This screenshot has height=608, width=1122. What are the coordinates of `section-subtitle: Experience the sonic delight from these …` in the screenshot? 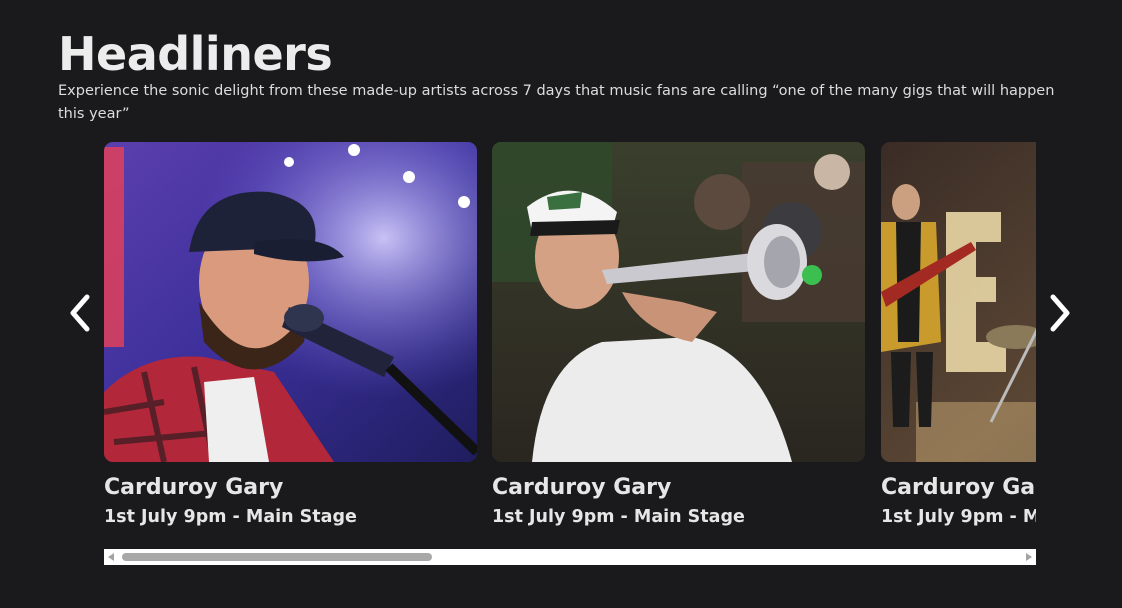 It's located at (556, 102).